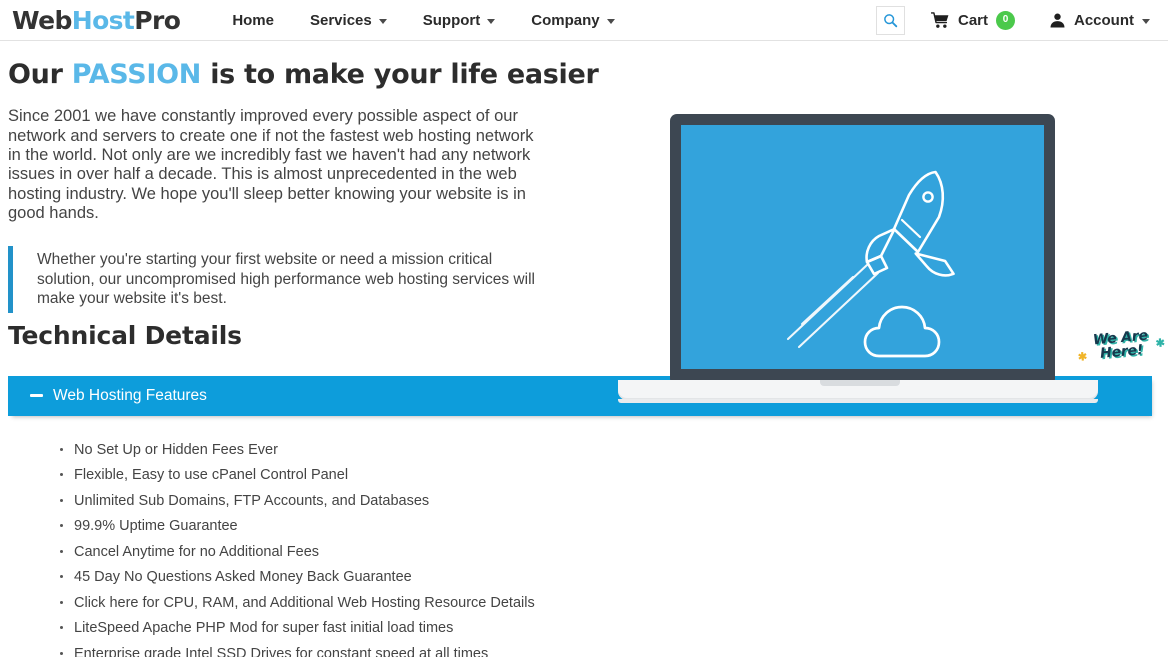  I want to click on cart-label: Cart, so click(972, 20).